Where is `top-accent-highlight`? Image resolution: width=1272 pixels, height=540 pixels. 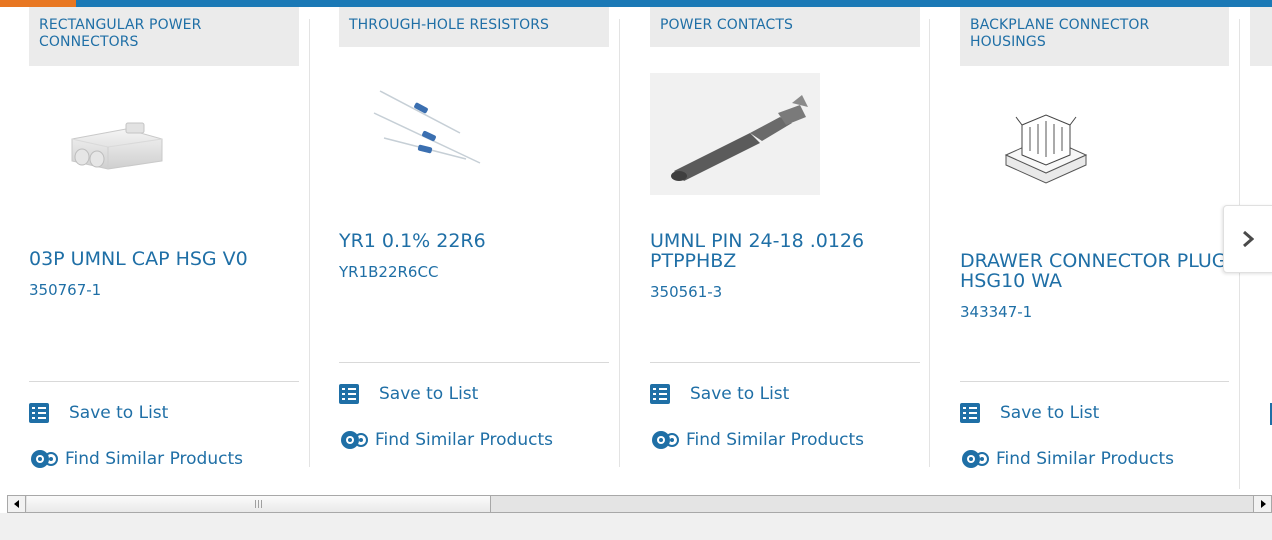 top-accent-highlight is located at coordinates (38, 3).